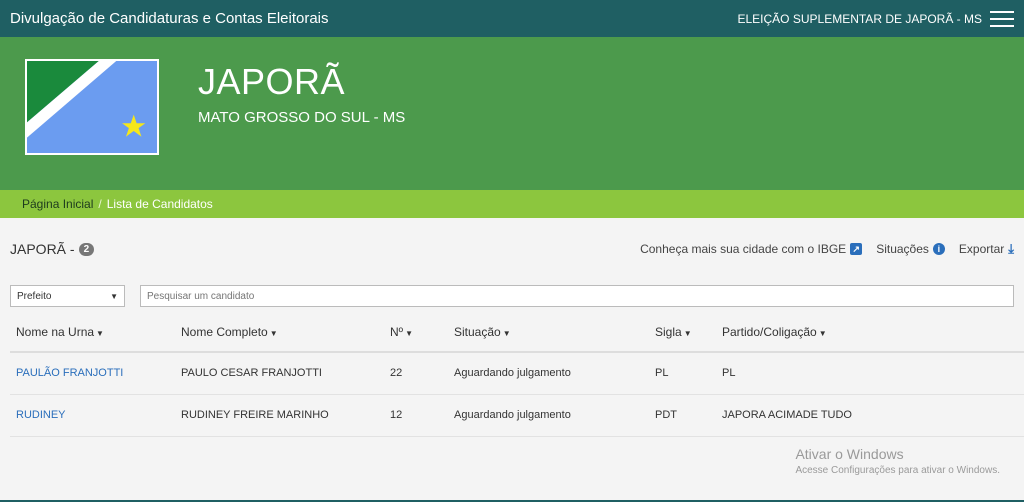  What do you see at coordinates (870, 415) in the screenshot?
I see `cell-partido: JAPORA ACIMADE TUDO` at bounding box center [870, 415].